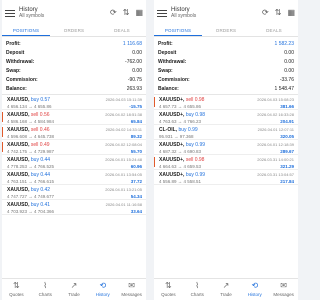 The image size is (320, 300). Describe the element at coordinates (29, 106) in the screenshot. I see `deal-prices: 4 656.134 → 4 655.86` at that location.